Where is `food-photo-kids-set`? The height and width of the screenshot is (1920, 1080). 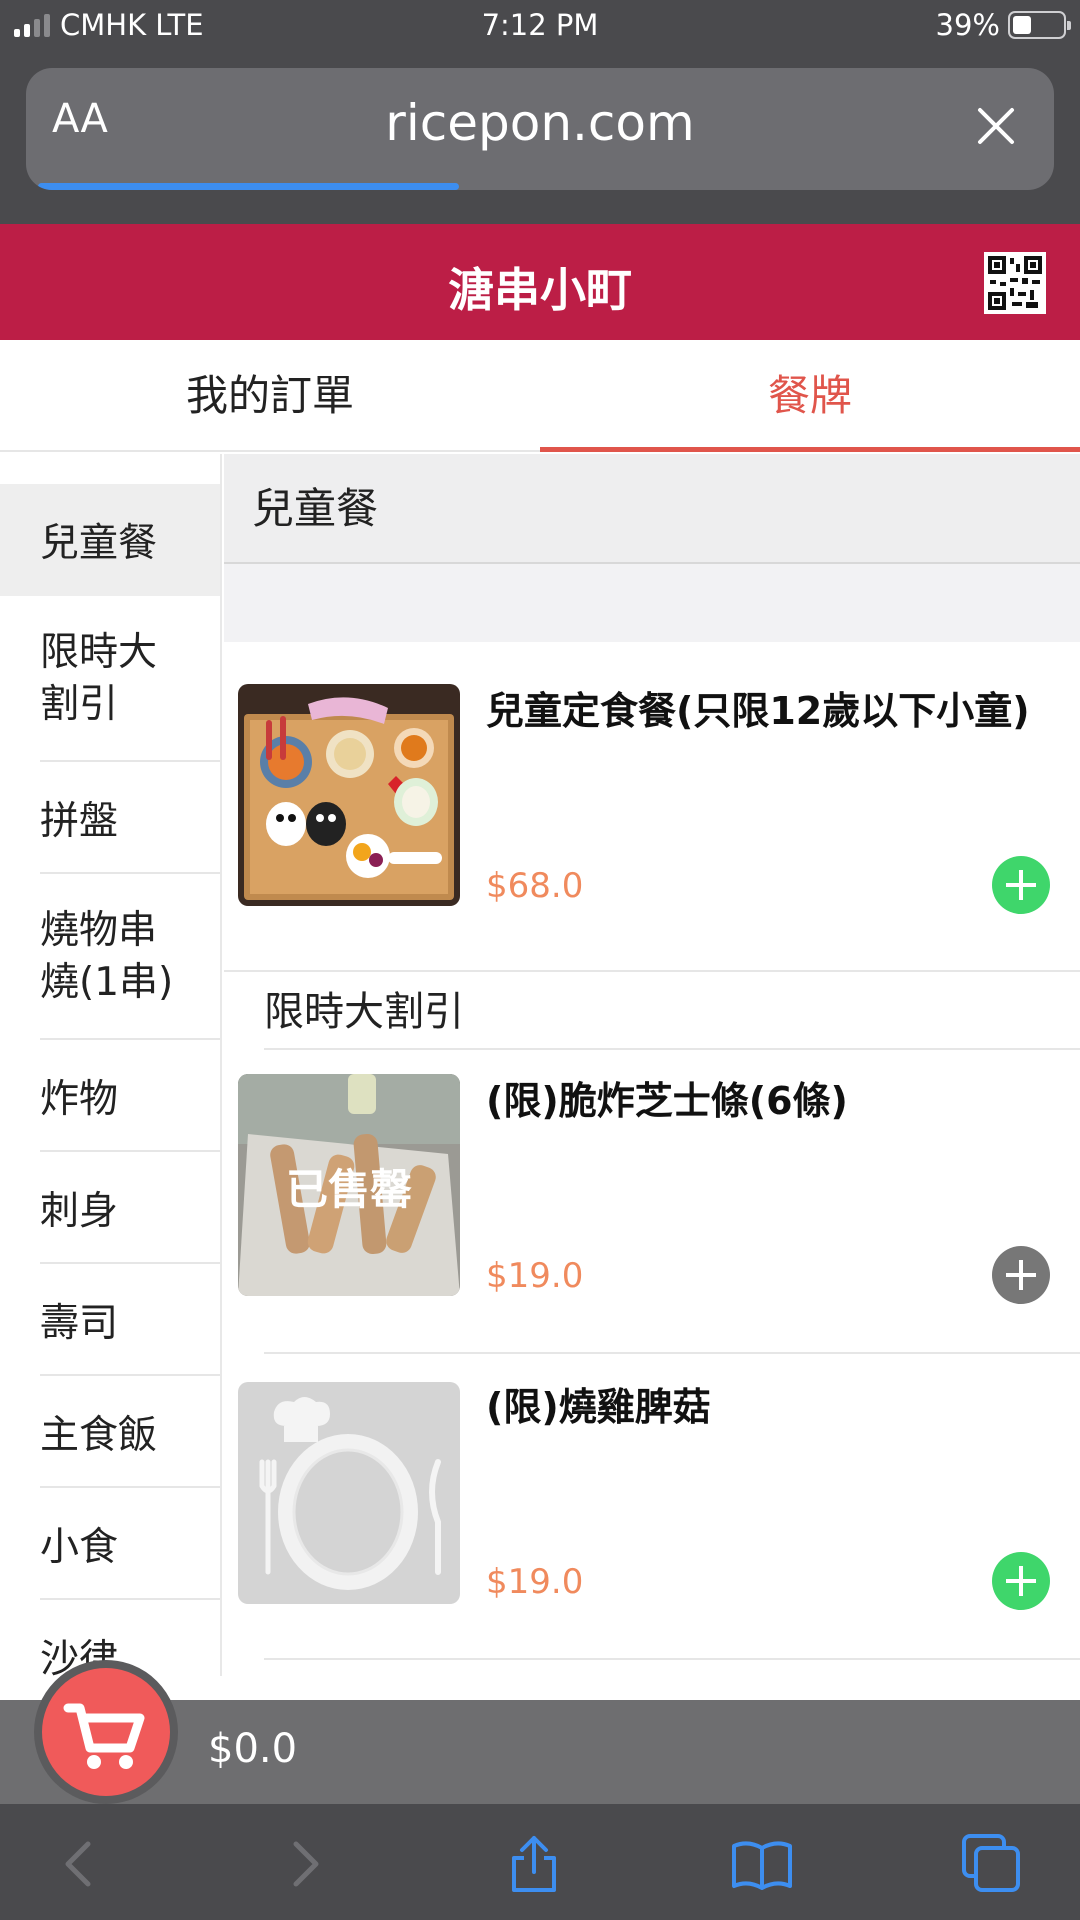 food-photo-kids-set is located at coordinates (349, 795).